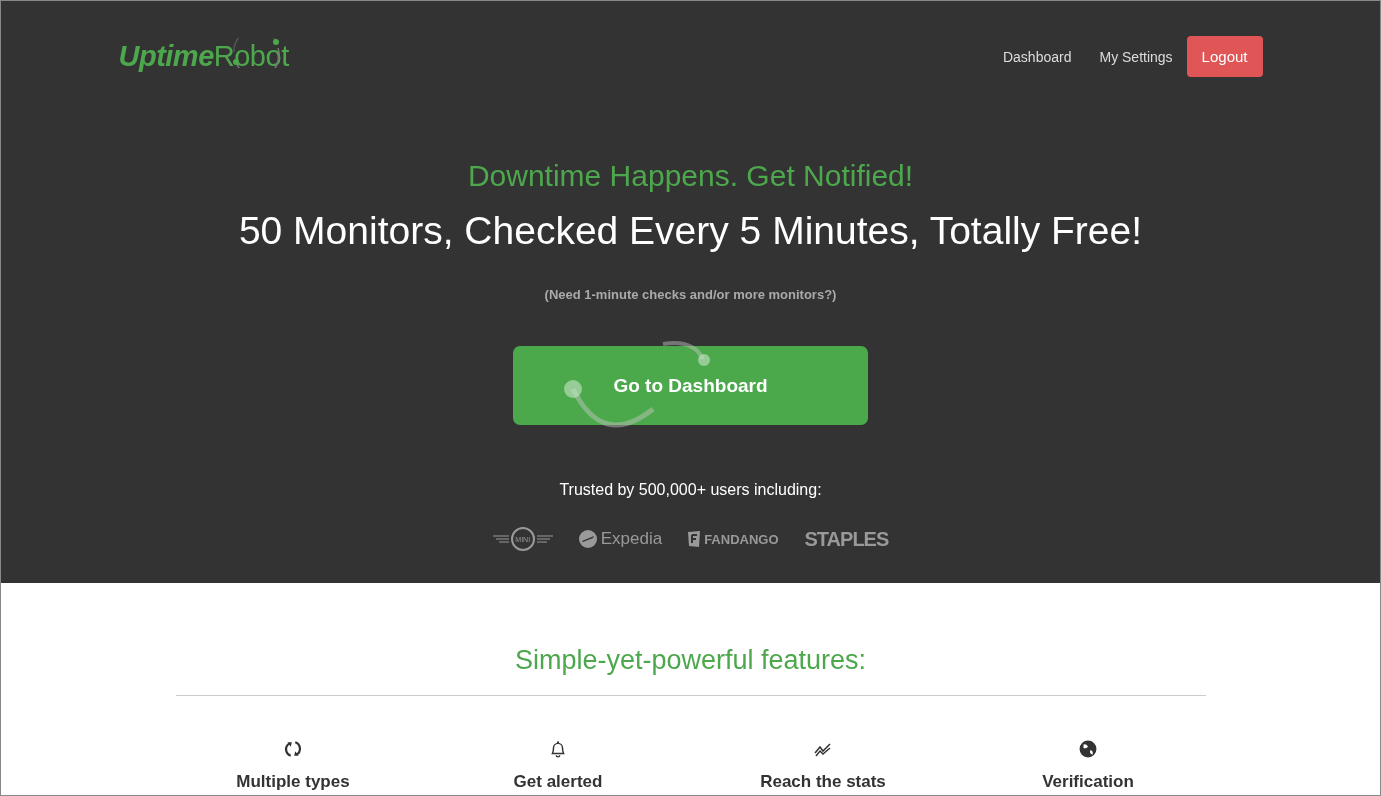 The width and height of the screenshot is (1381, 796). I want to click on tagline: Downtime Happens. Get Notified!, so click(690, 176).